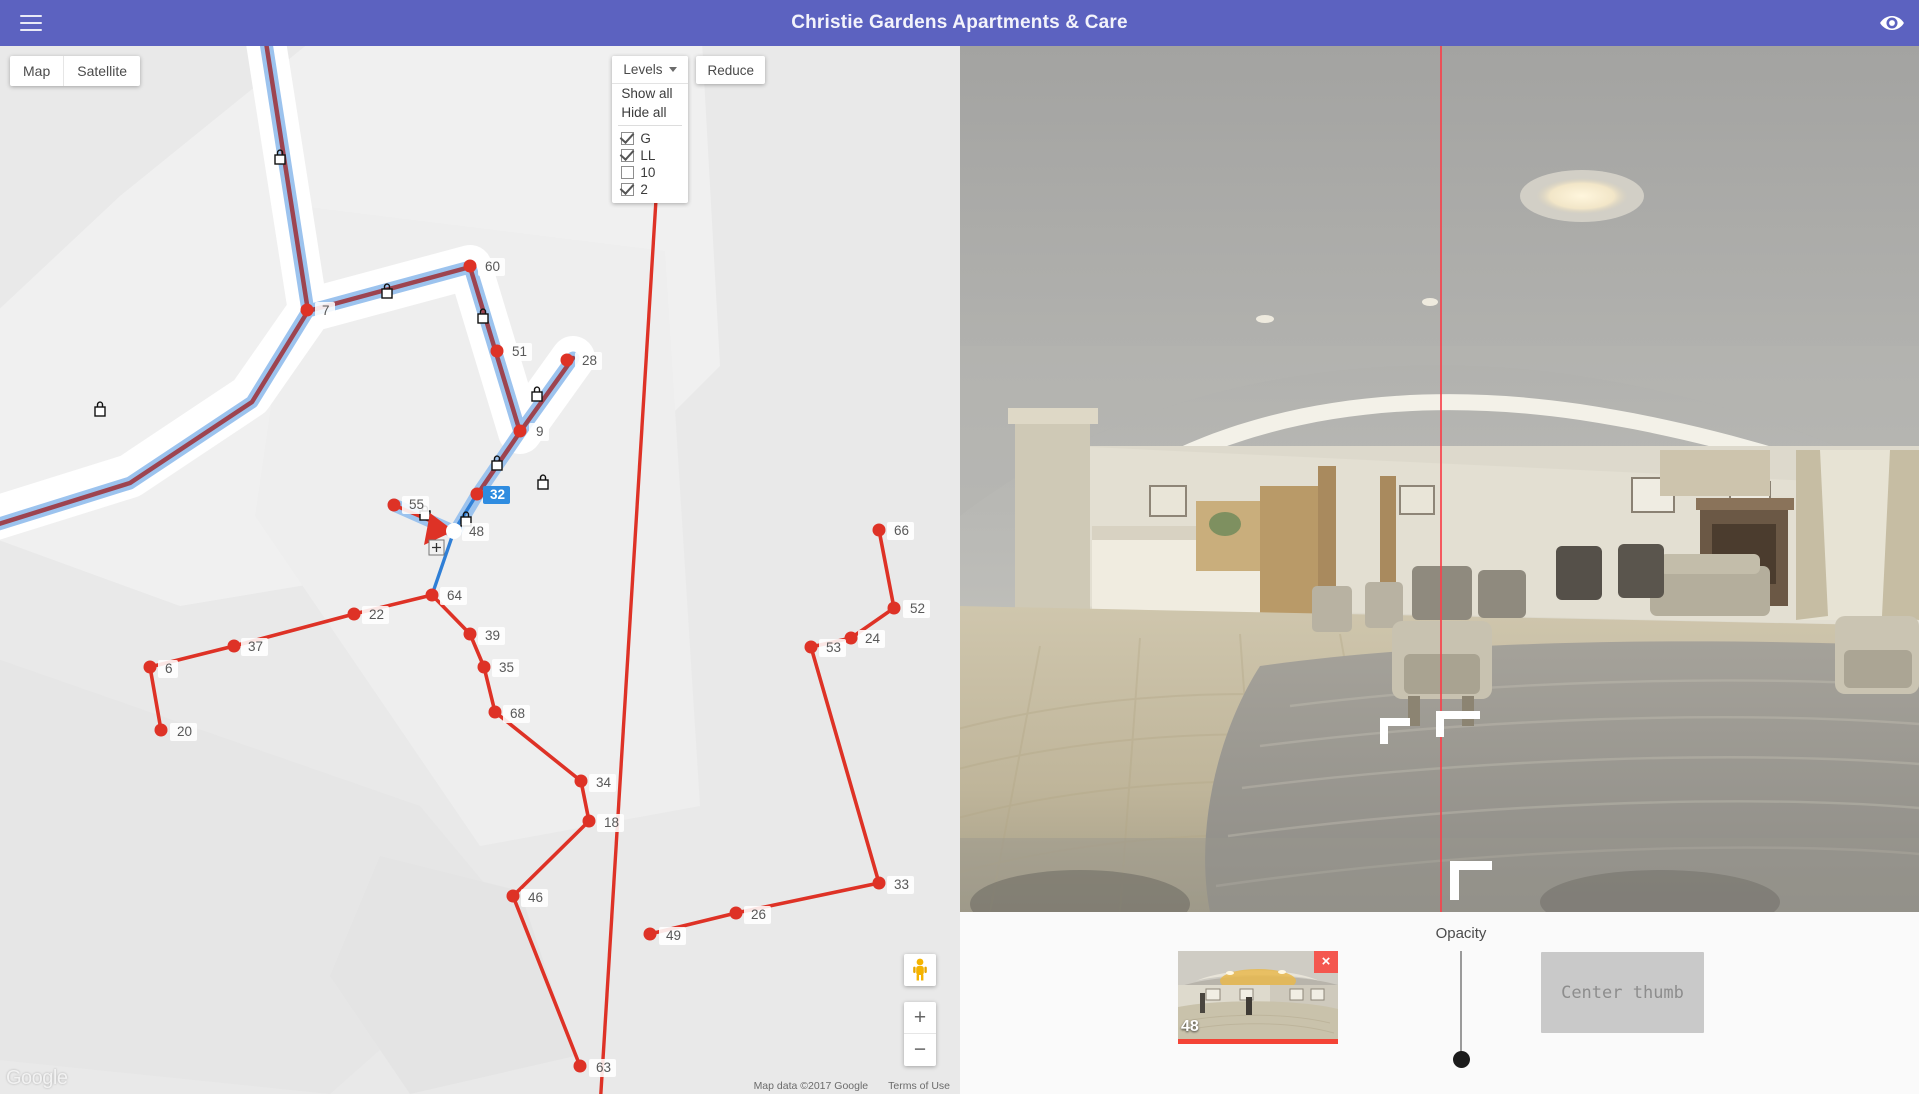  Describe the element at coordinates (37, 1078) in the screenshot. I see `google-logo: Google` at that location.